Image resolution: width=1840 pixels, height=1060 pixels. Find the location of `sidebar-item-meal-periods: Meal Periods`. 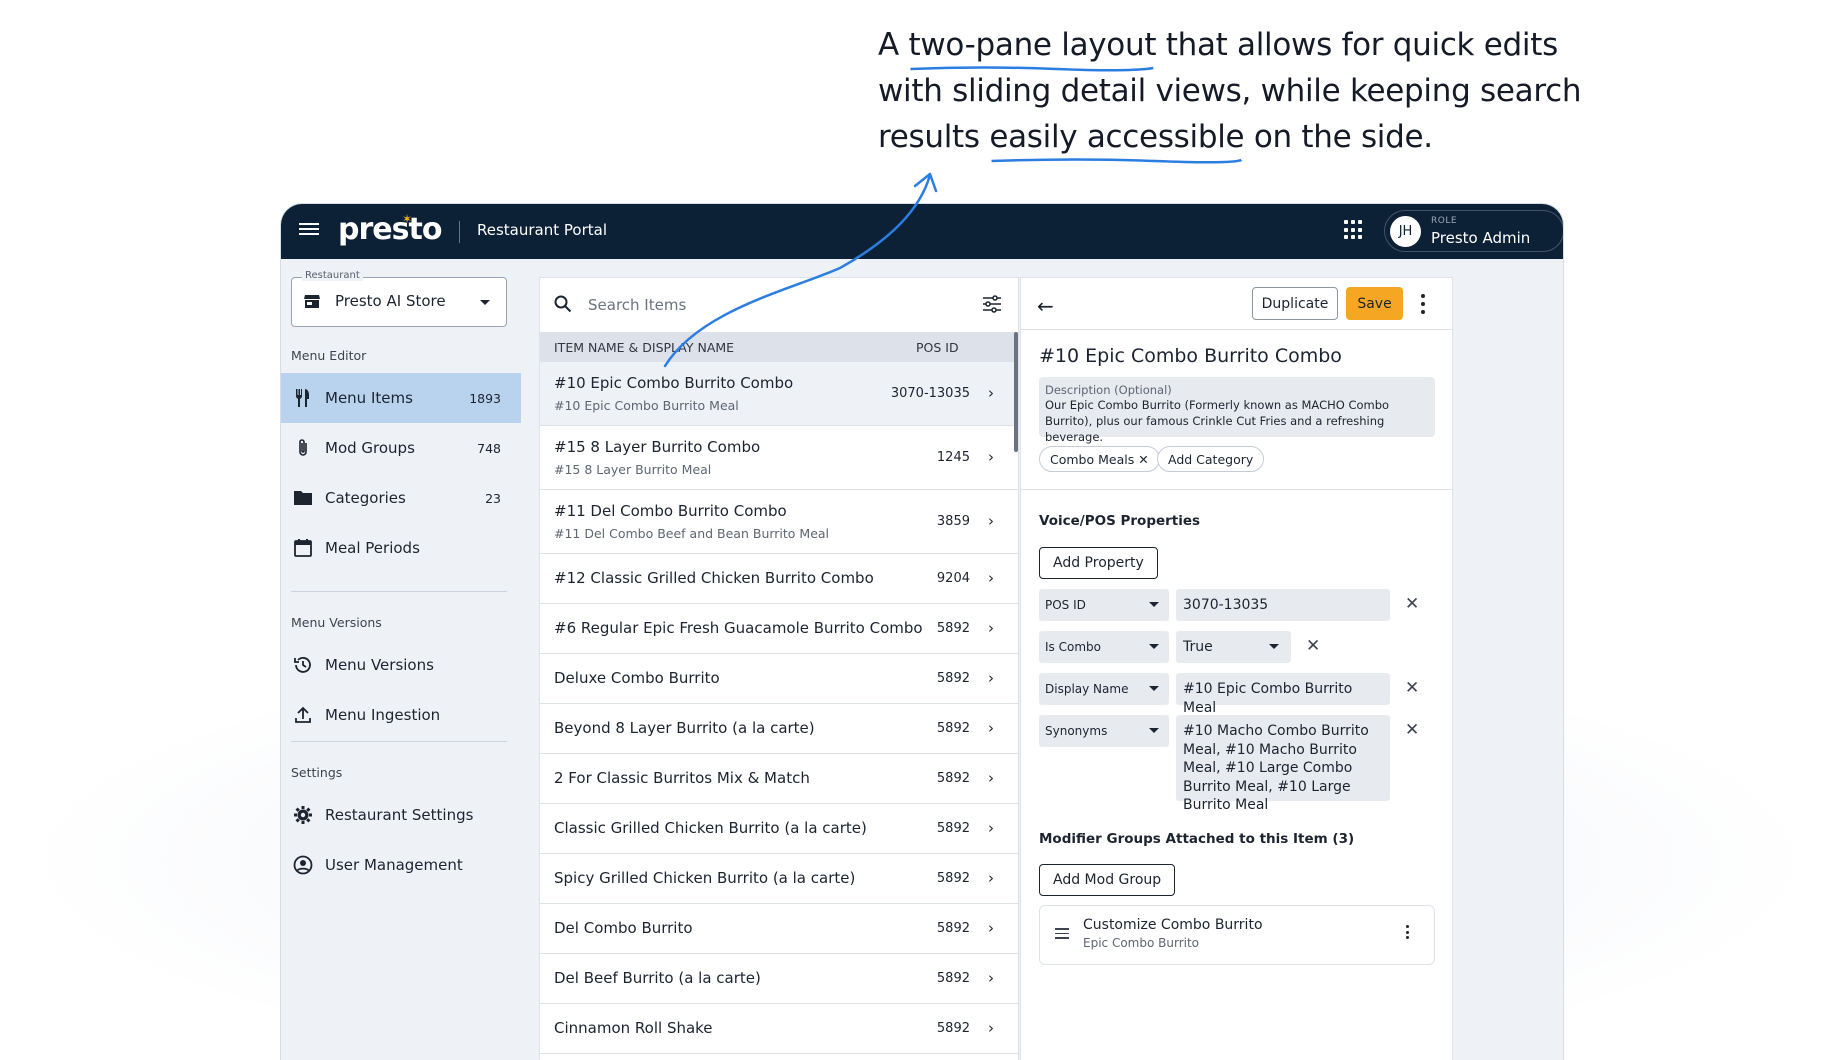

sidebar-item-meal-periods: Meal Periods is located at coordinates (401, 548).